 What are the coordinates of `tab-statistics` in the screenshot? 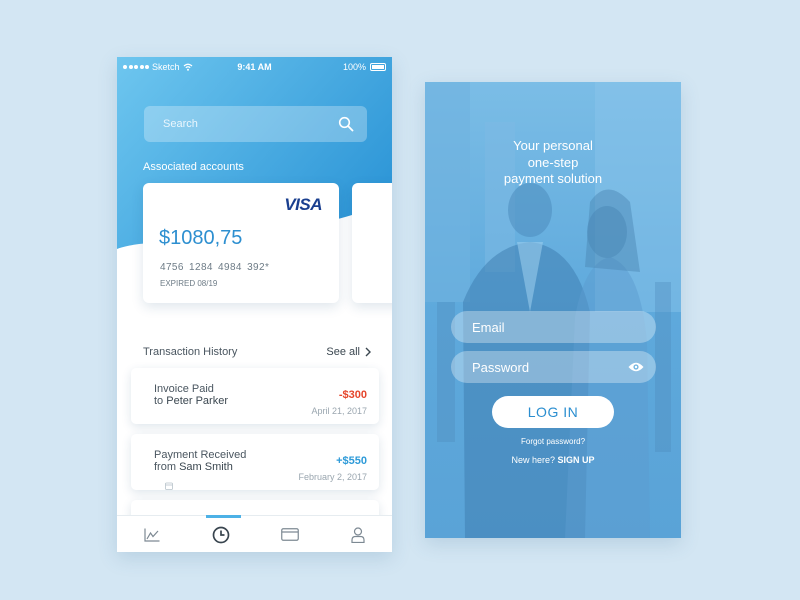 It's located at (151, 534).